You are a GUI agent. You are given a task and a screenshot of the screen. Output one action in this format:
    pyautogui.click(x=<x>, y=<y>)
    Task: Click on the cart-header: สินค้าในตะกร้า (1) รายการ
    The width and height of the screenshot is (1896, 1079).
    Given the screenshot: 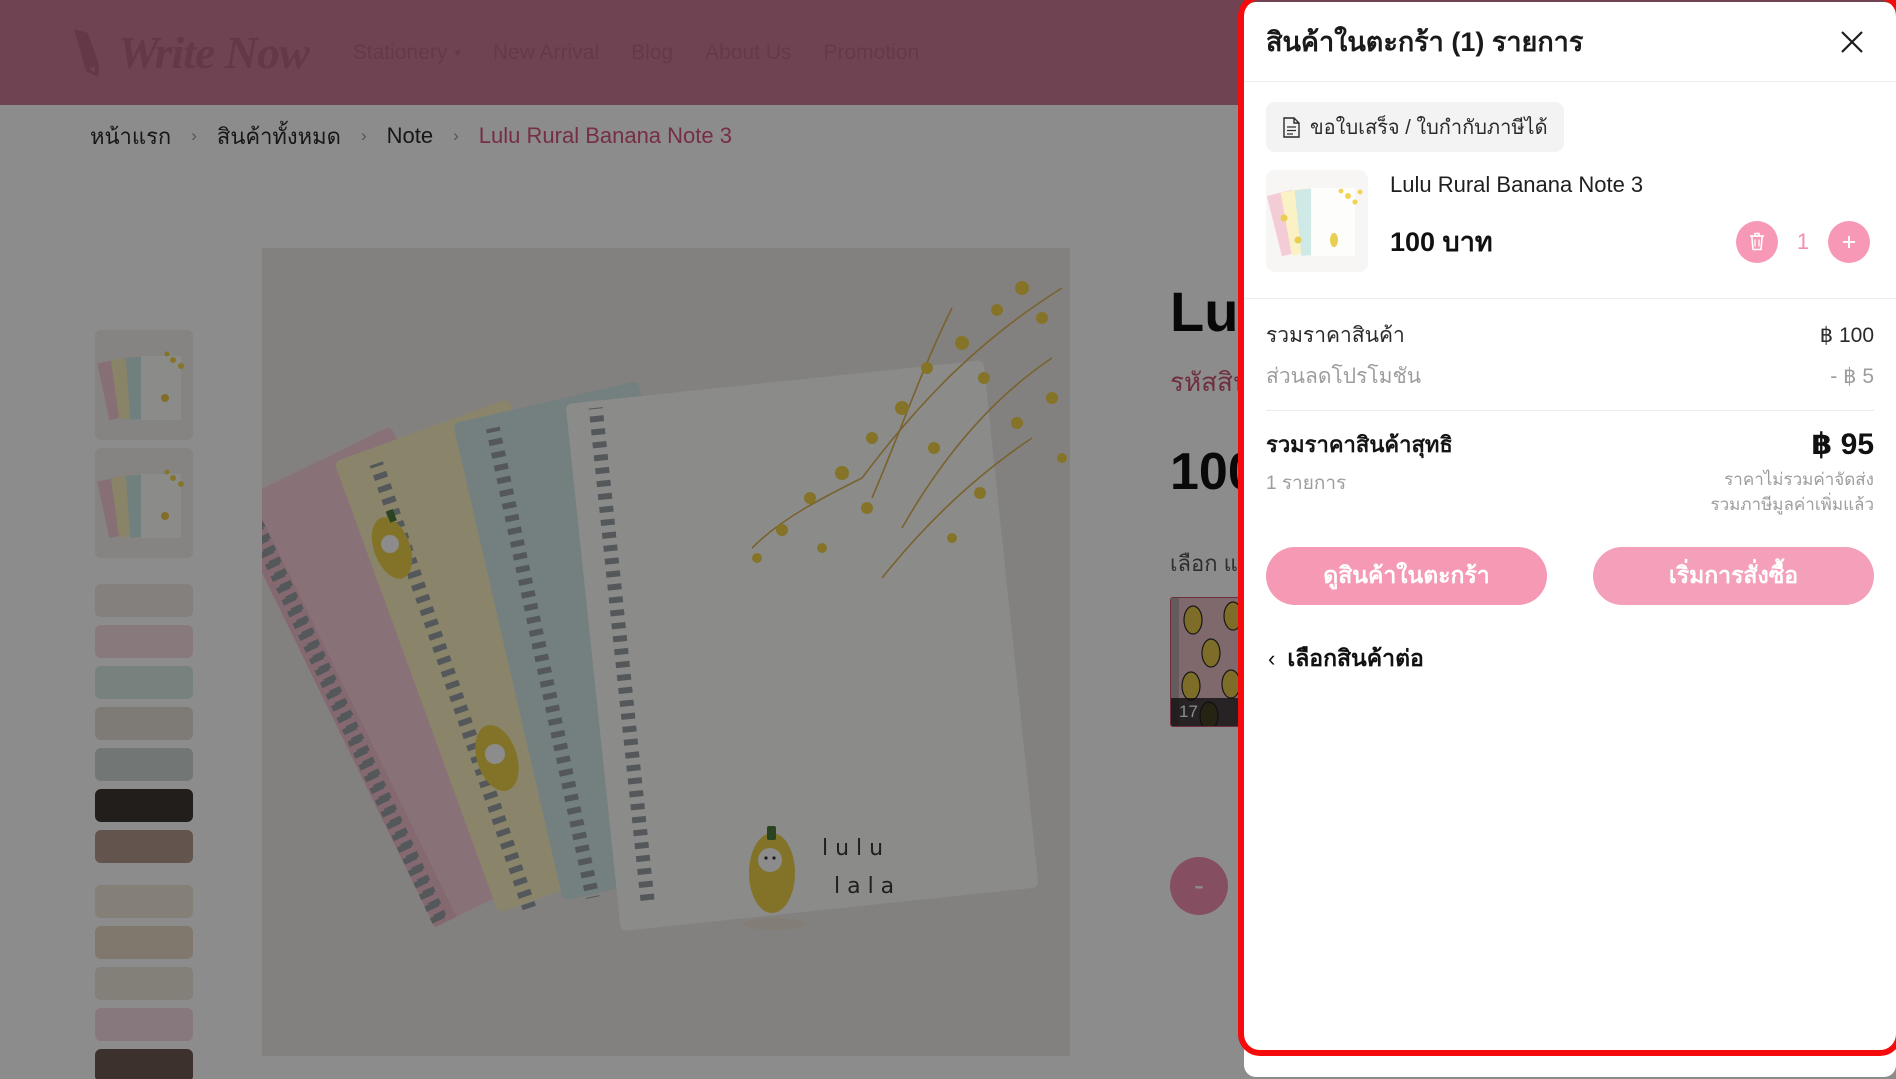 What is the action you would take?
    pyautogui.click(x=1570, y=42)
    